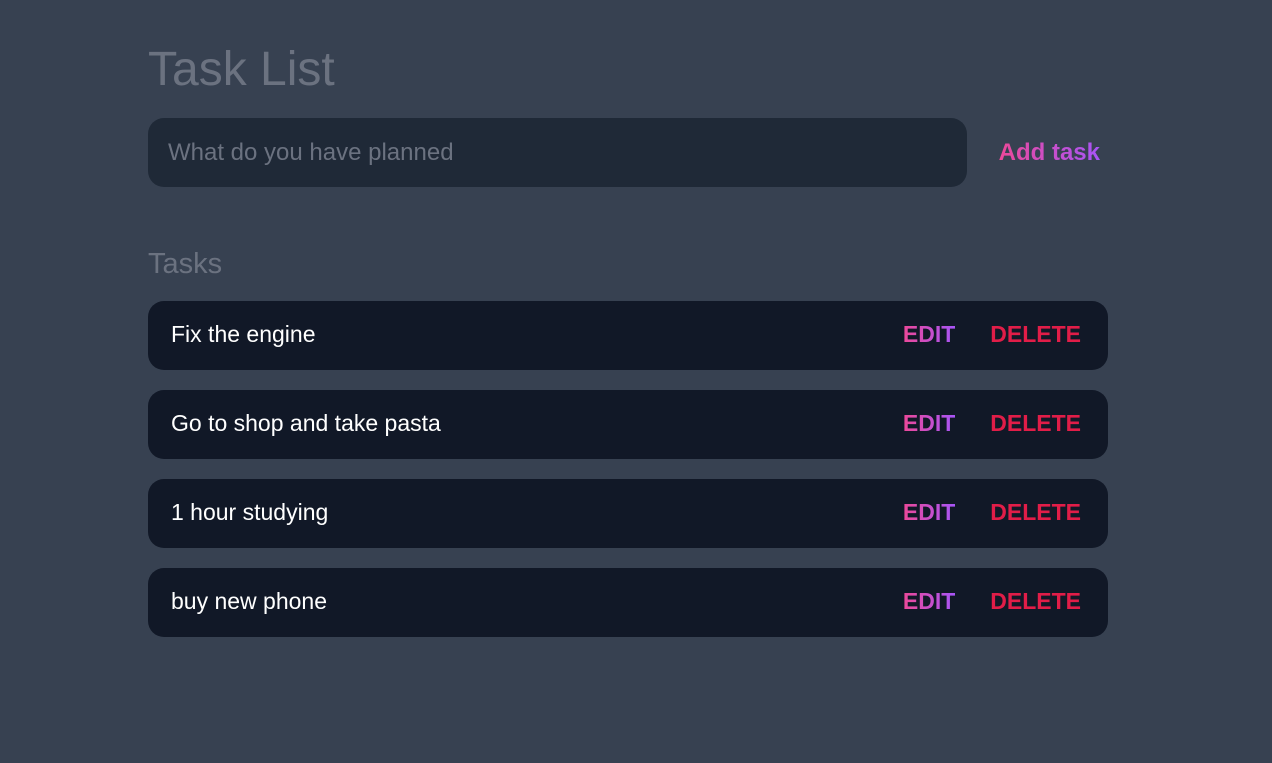 The image size is (1272, 763). What do you see at coordinates (250, 512) in the screenshot?
I see `task-text: 1 hour studying` at bounding box center [250, 512].